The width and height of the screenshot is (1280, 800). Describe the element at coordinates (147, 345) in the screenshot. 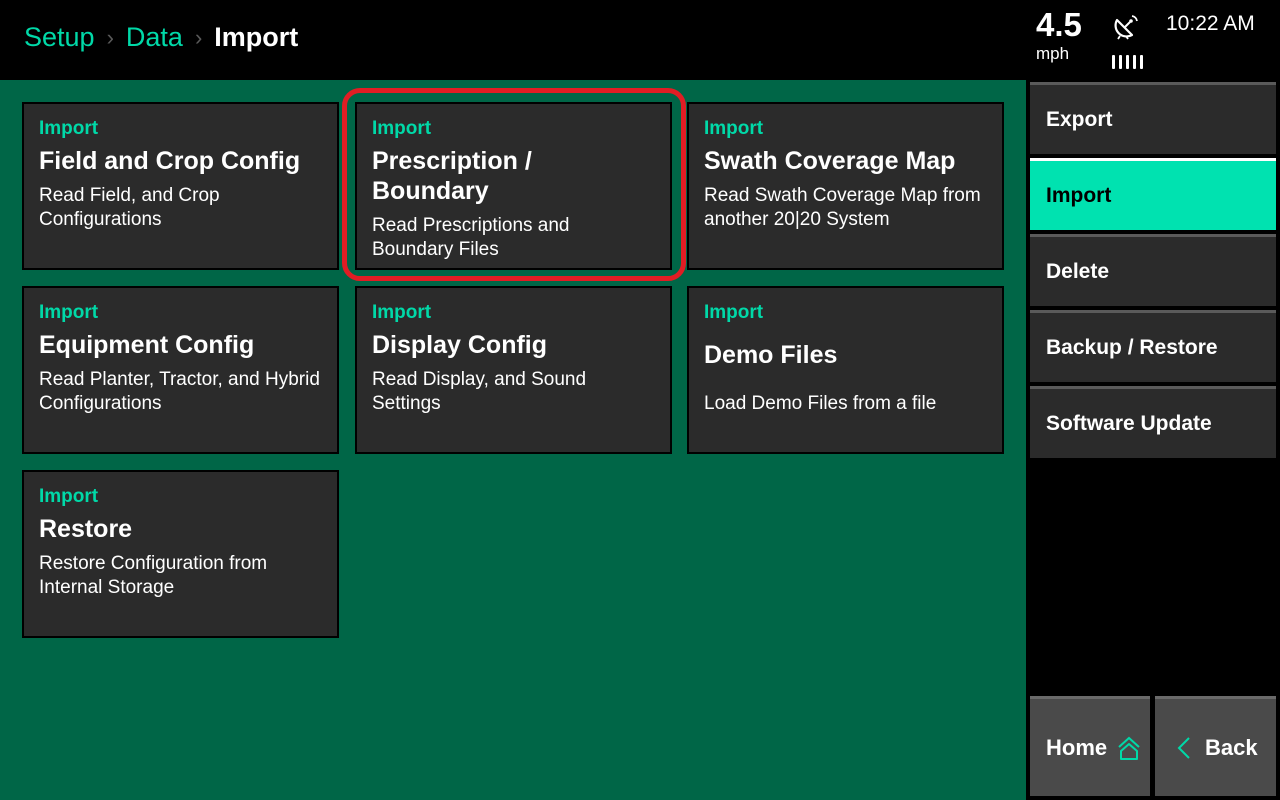

I see `tile-title: Equipment Config` at that location.